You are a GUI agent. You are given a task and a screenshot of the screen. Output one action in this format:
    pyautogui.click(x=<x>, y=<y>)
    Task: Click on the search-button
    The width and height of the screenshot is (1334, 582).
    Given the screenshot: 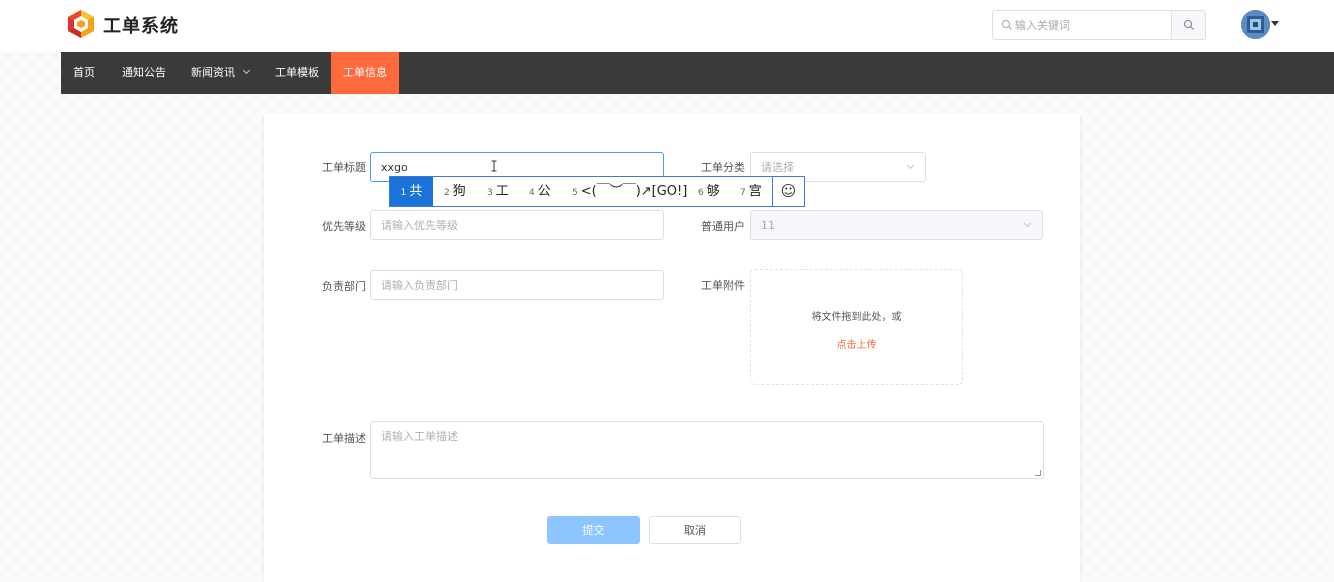 What is the action you would take?
    pyautogui.click(x=1188, y=25)
    